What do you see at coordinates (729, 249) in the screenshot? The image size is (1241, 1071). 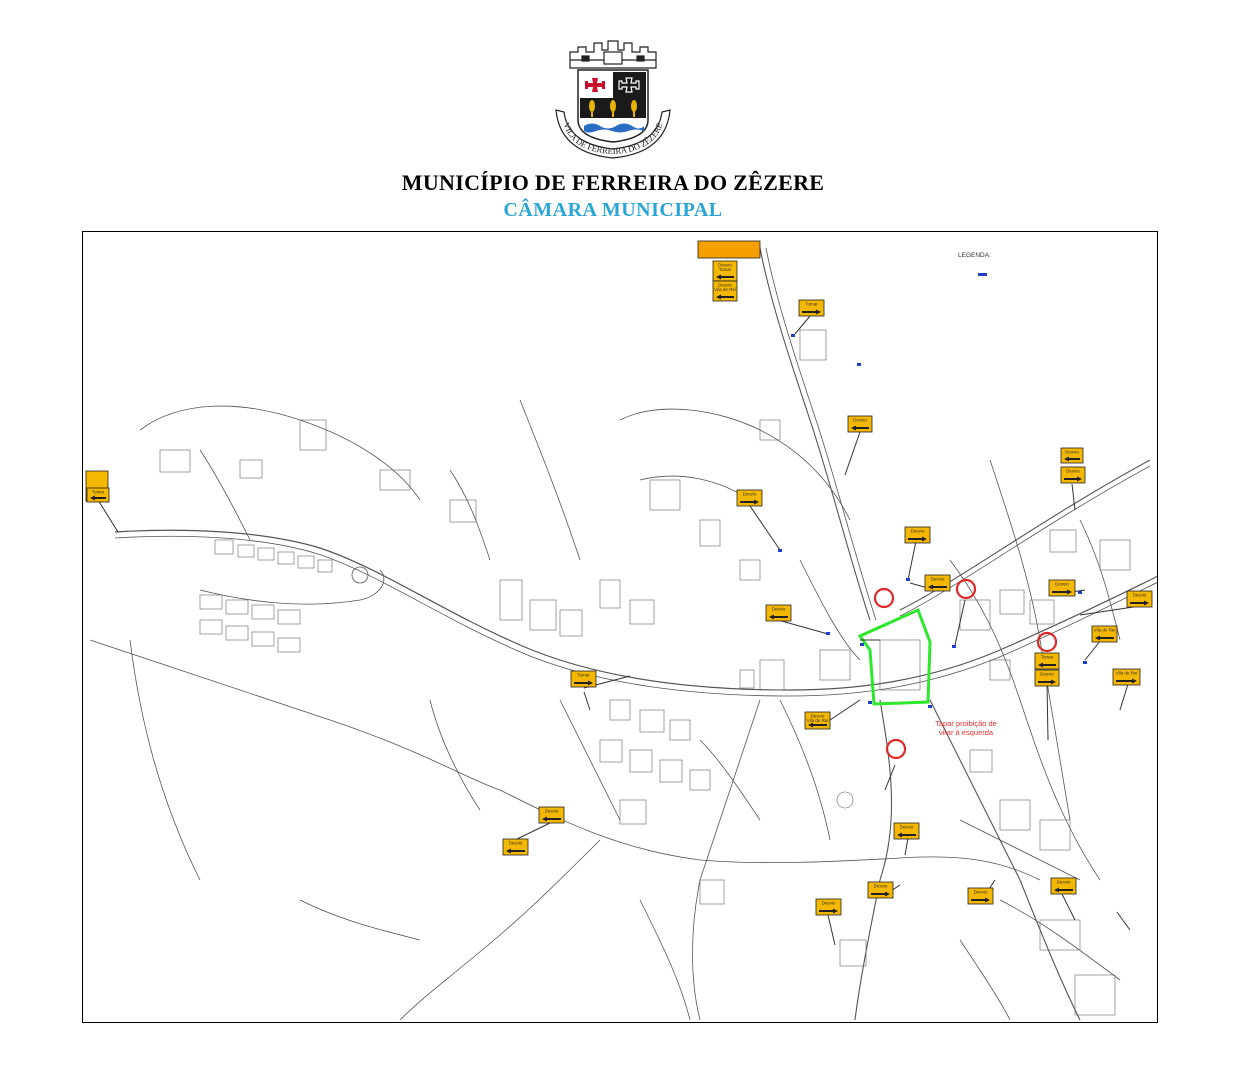 I see `top-note-box` at bounding box center [729, 249].